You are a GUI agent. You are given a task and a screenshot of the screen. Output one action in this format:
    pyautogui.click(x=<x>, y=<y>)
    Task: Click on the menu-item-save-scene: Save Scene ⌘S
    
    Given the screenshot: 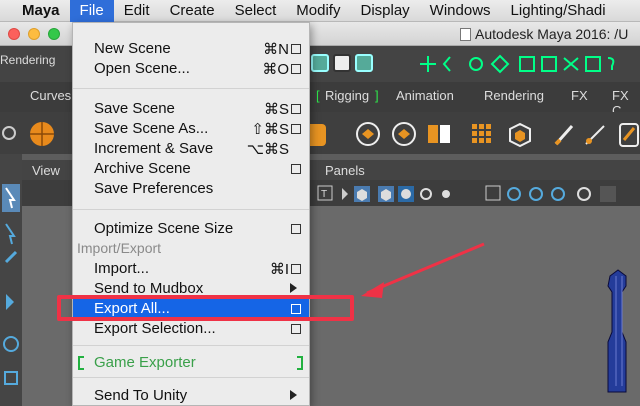 What is the action you would take?
    pyautogui.click(x=191, y=109)
    